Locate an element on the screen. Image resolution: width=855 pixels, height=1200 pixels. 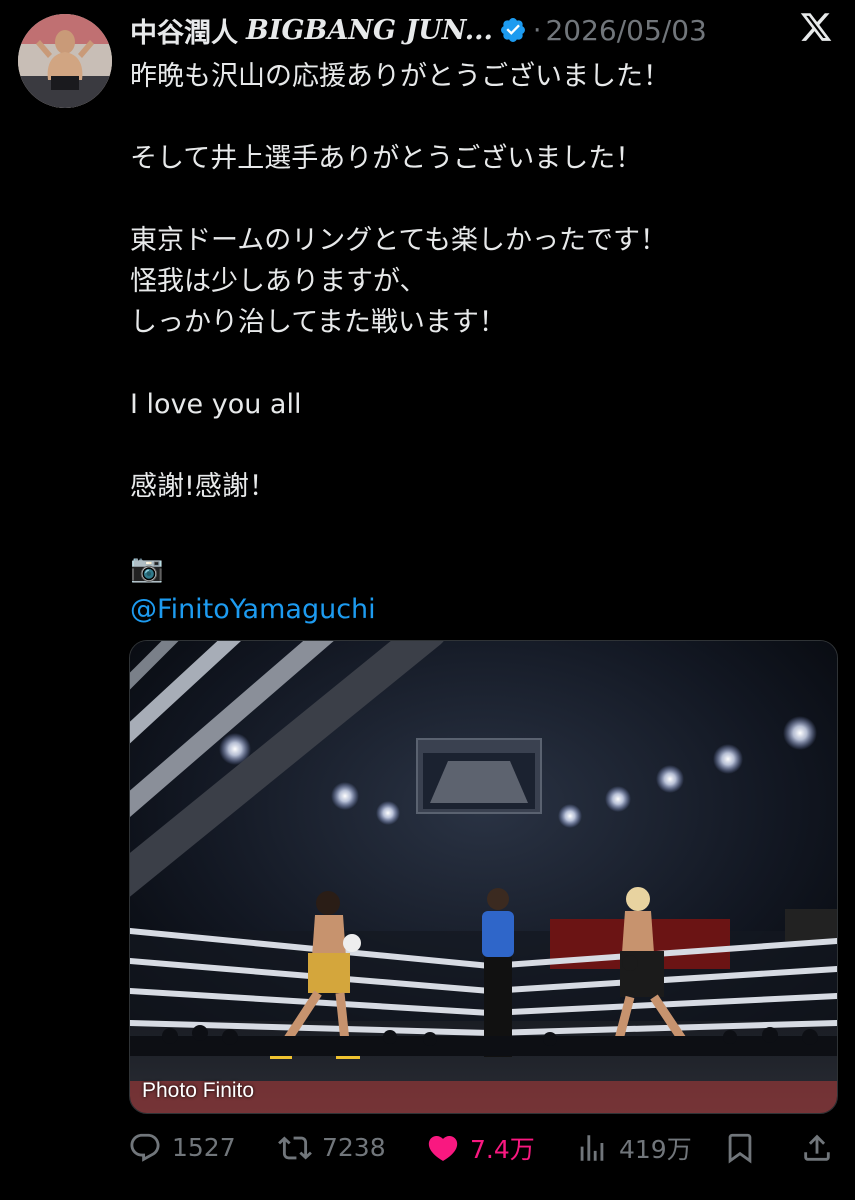
bookmark-icon is located at coordinates (740, 1148).